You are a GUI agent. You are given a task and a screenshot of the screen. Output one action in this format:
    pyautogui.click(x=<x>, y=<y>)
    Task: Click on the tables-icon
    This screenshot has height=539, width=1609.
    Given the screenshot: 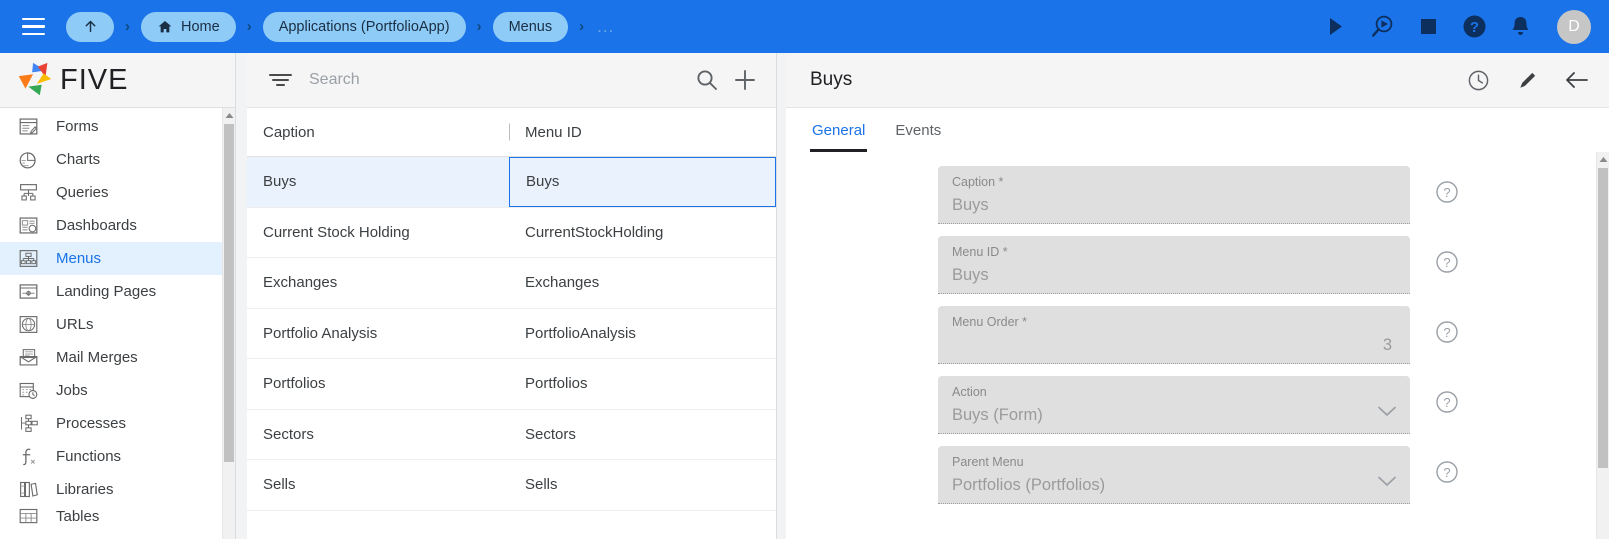 What is the action you would take?
    pyautogui.click(x=28, y=516)
    